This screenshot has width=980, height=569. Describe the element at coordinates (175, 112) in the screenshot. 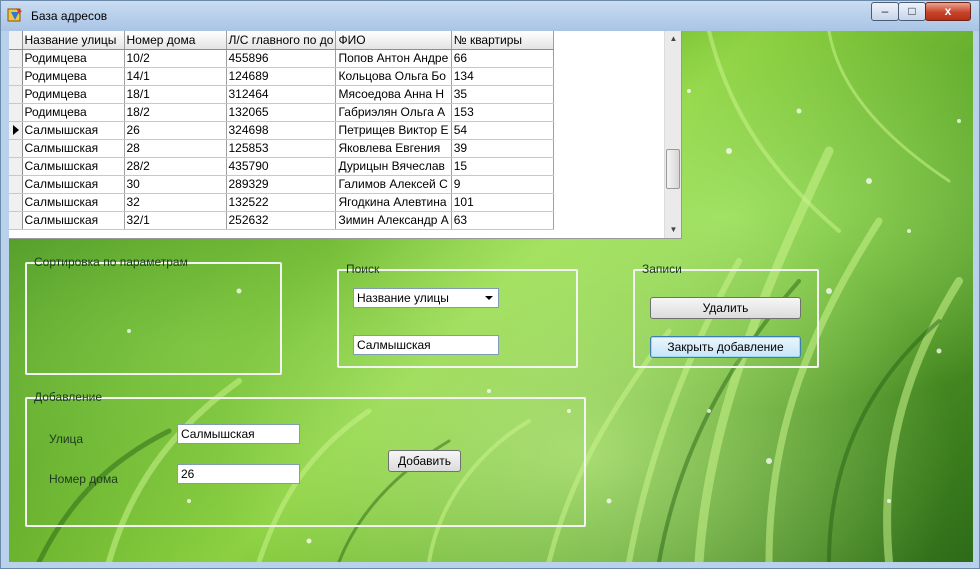

I see `cell-house-number: 18/2` at that location.